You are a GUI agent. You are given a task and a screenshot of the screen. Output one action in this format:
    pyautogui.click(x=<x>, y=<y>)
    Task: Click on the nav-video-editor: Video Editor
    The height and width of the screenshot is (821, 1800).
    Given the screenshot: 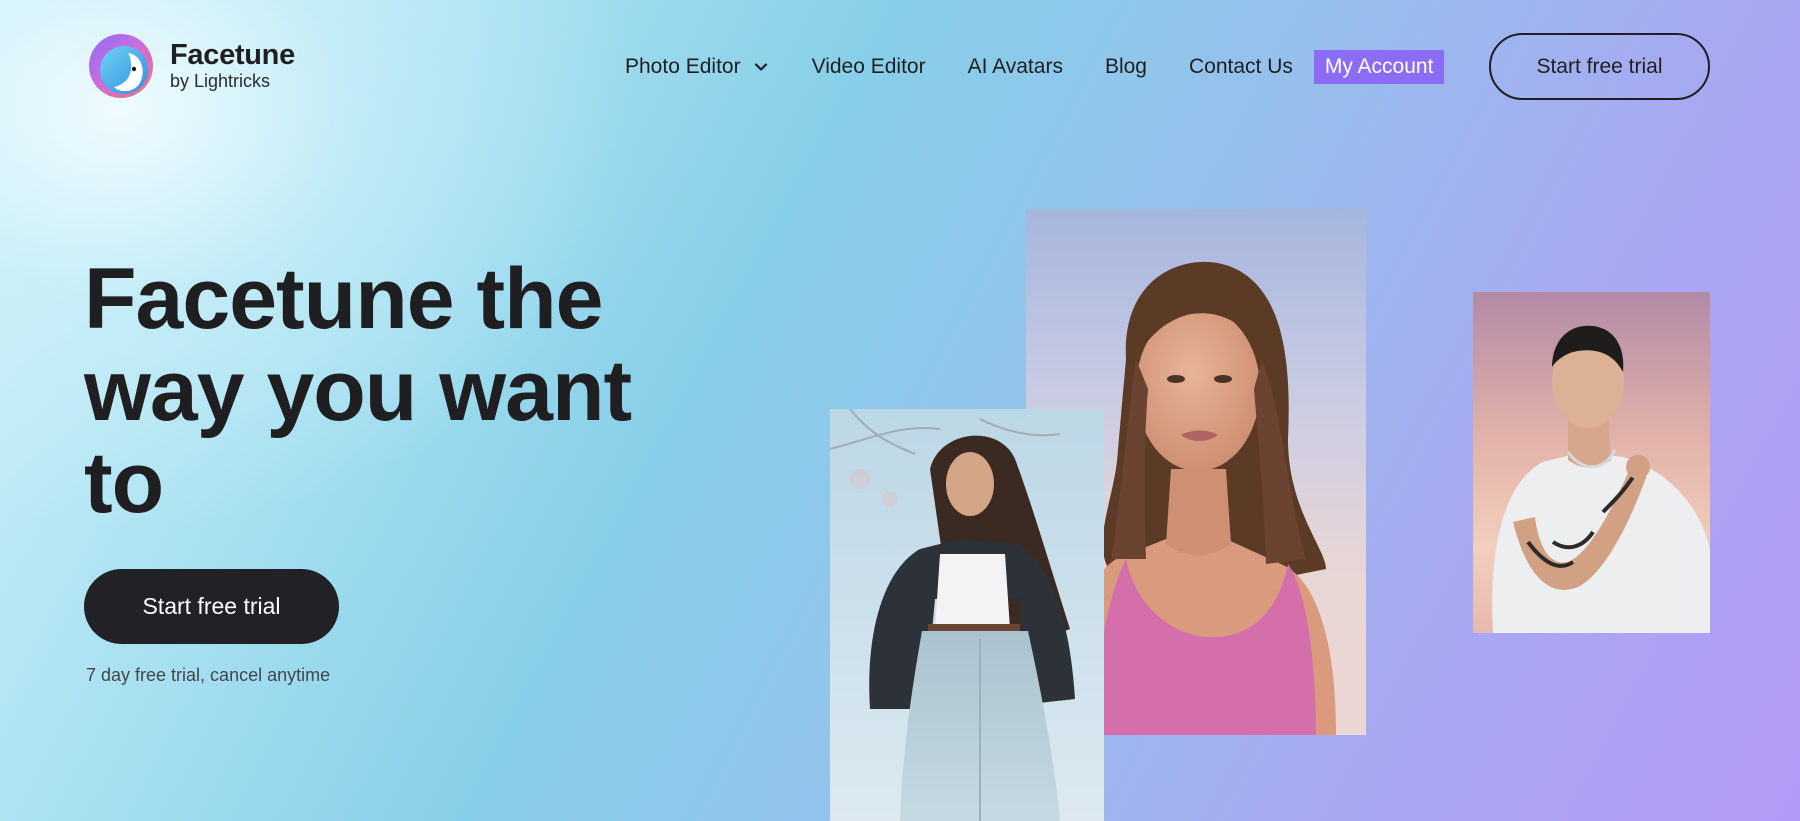 What is the action you would take?
    pyautogui.click(x=869, y=67)
    